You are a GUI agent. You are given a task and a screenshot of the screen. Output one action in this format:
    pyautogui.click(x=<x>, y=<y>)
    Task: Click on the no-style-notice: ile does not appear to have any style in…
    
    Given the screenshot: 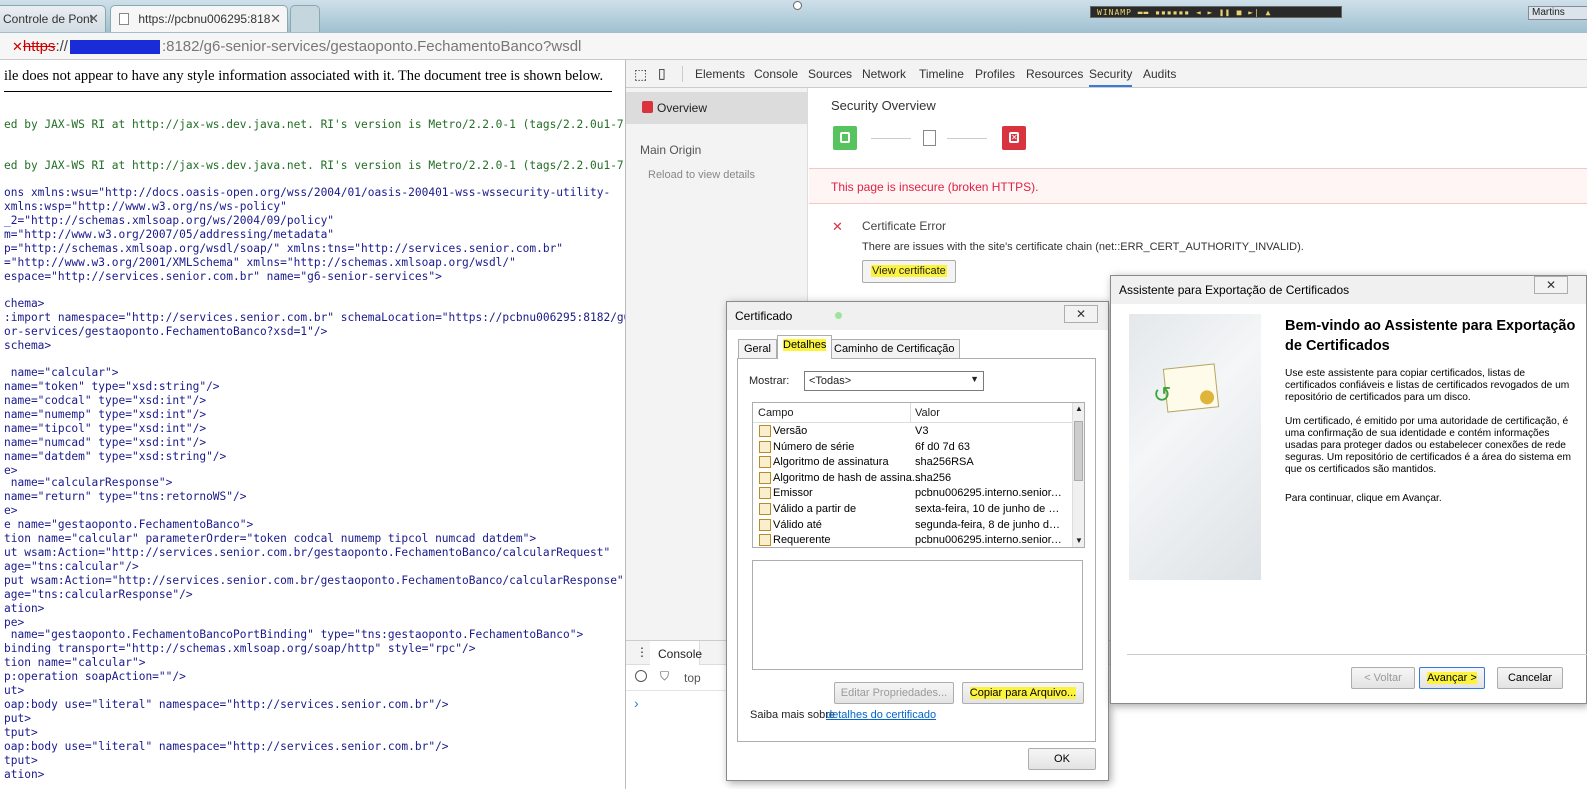 What is the action you would take?
    pyautogui.click(x=308, y=80)
    